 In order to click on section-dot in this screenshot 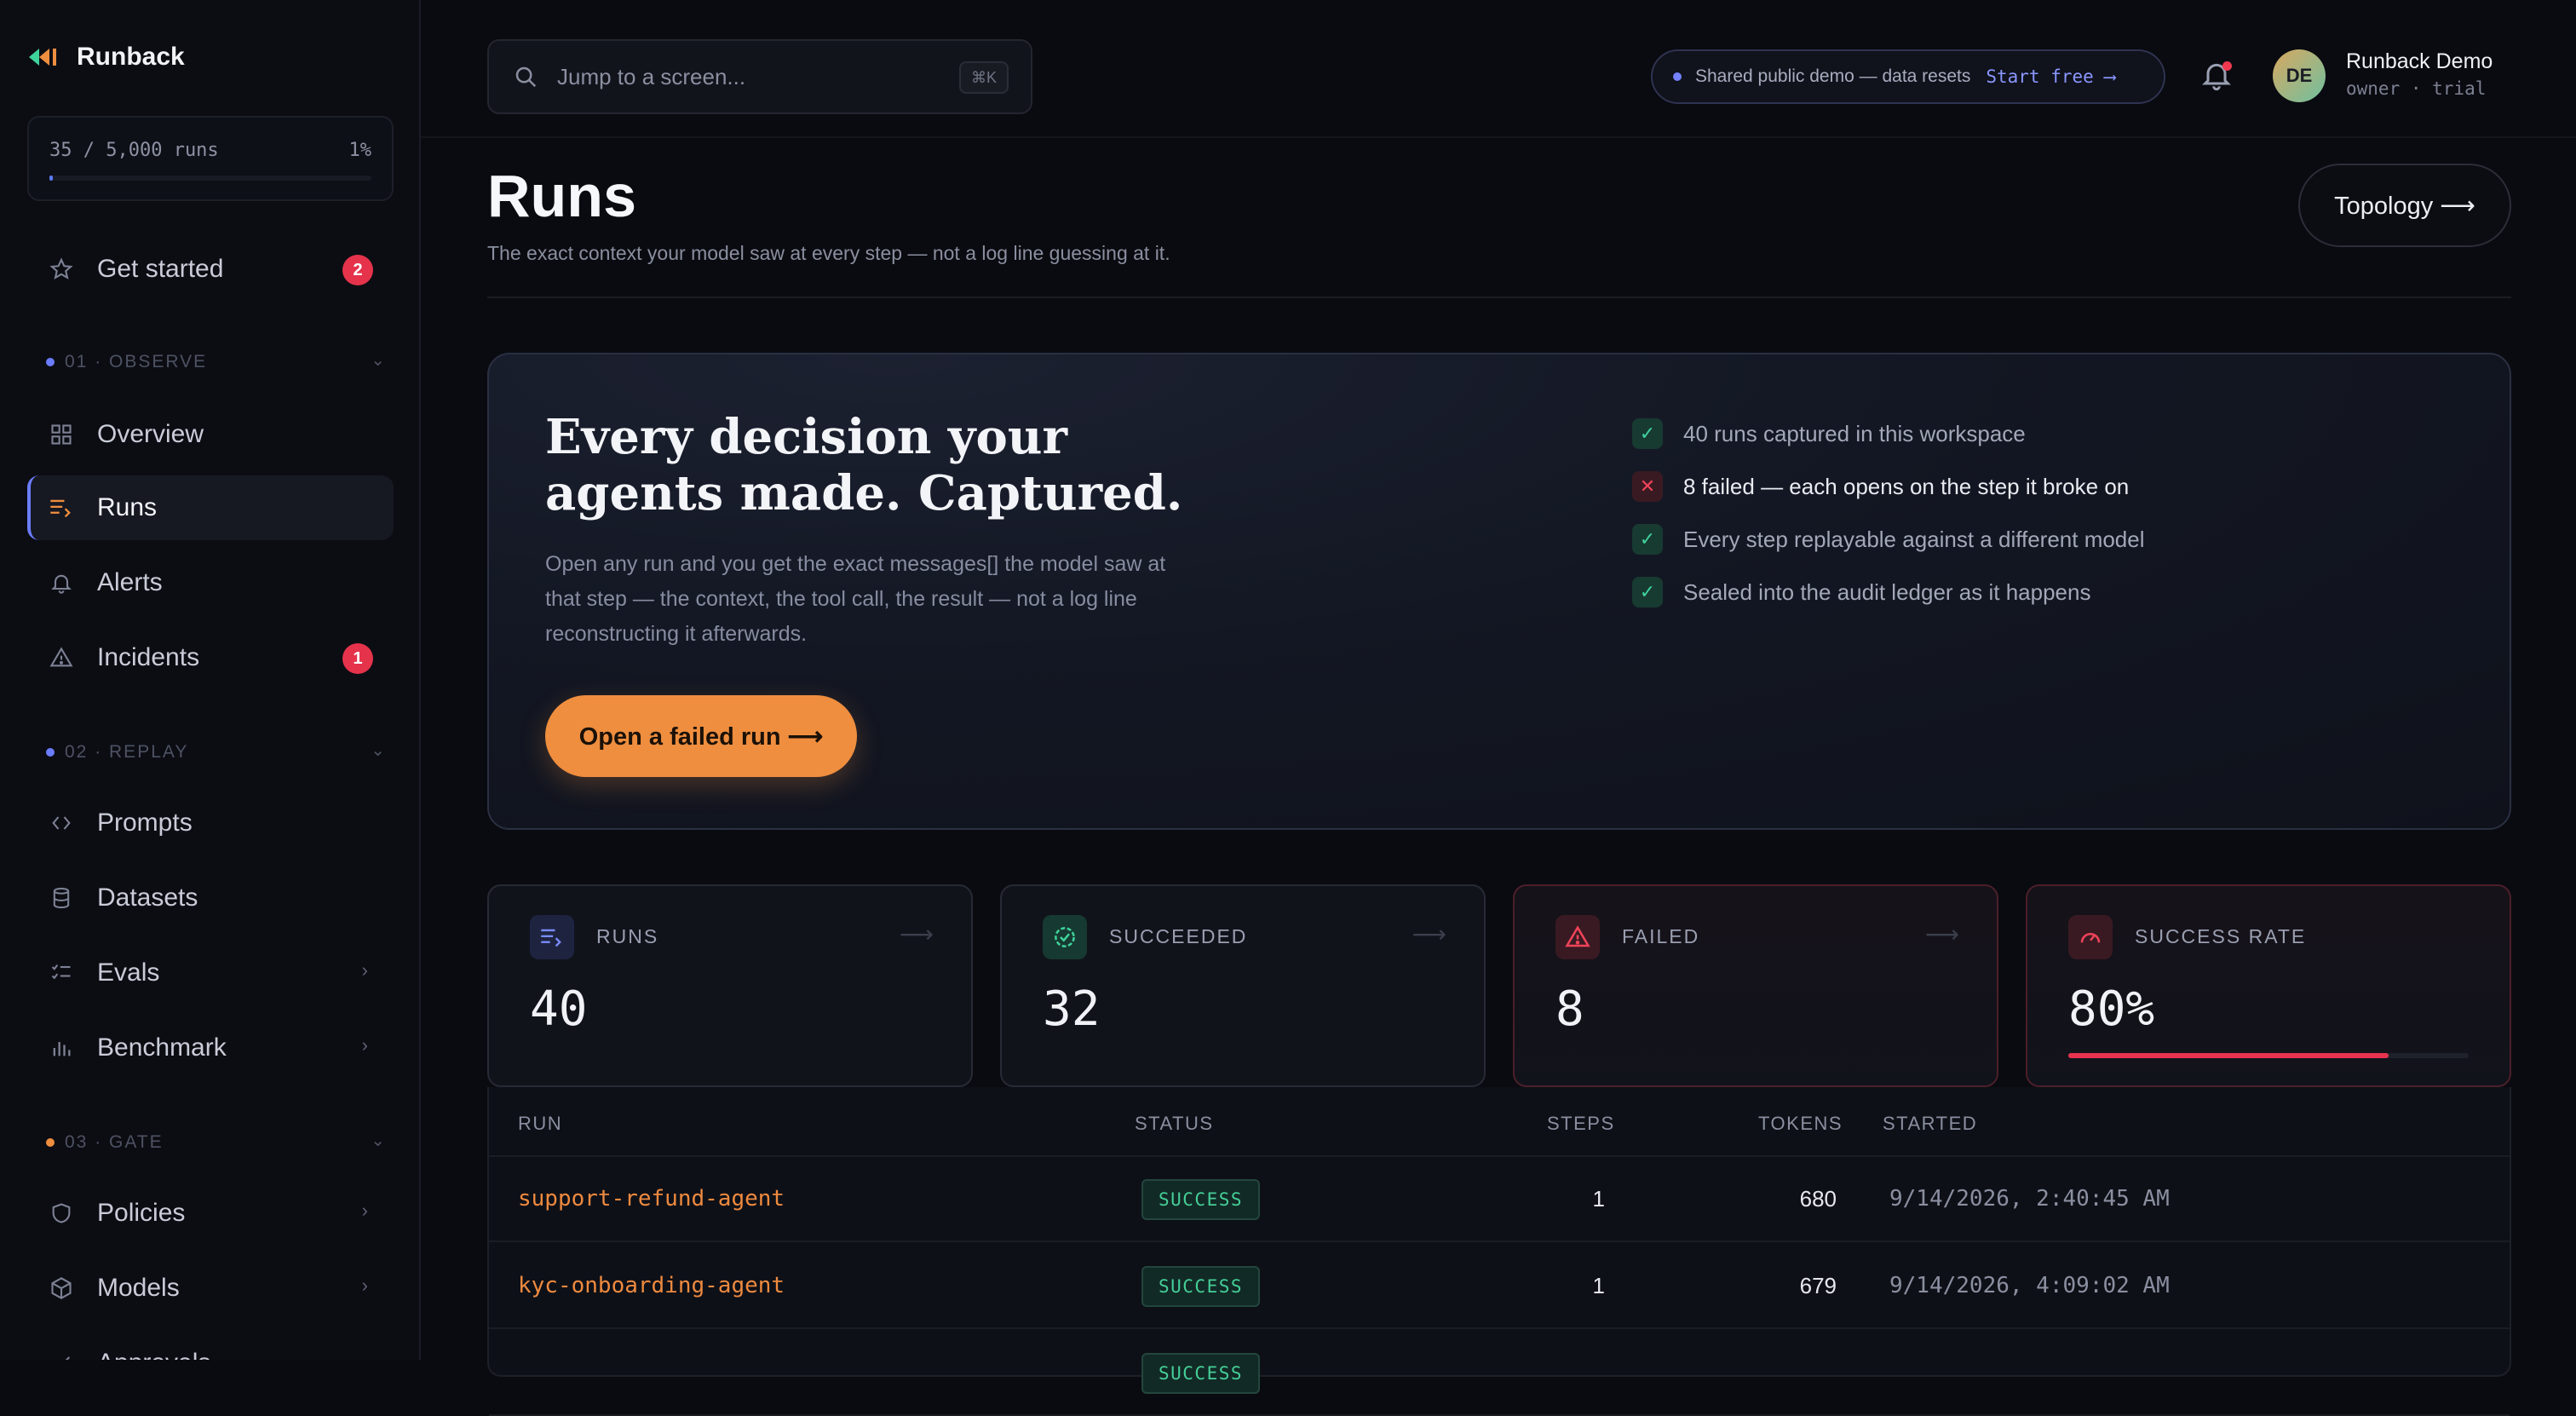, I will do `click(51, 362)`.